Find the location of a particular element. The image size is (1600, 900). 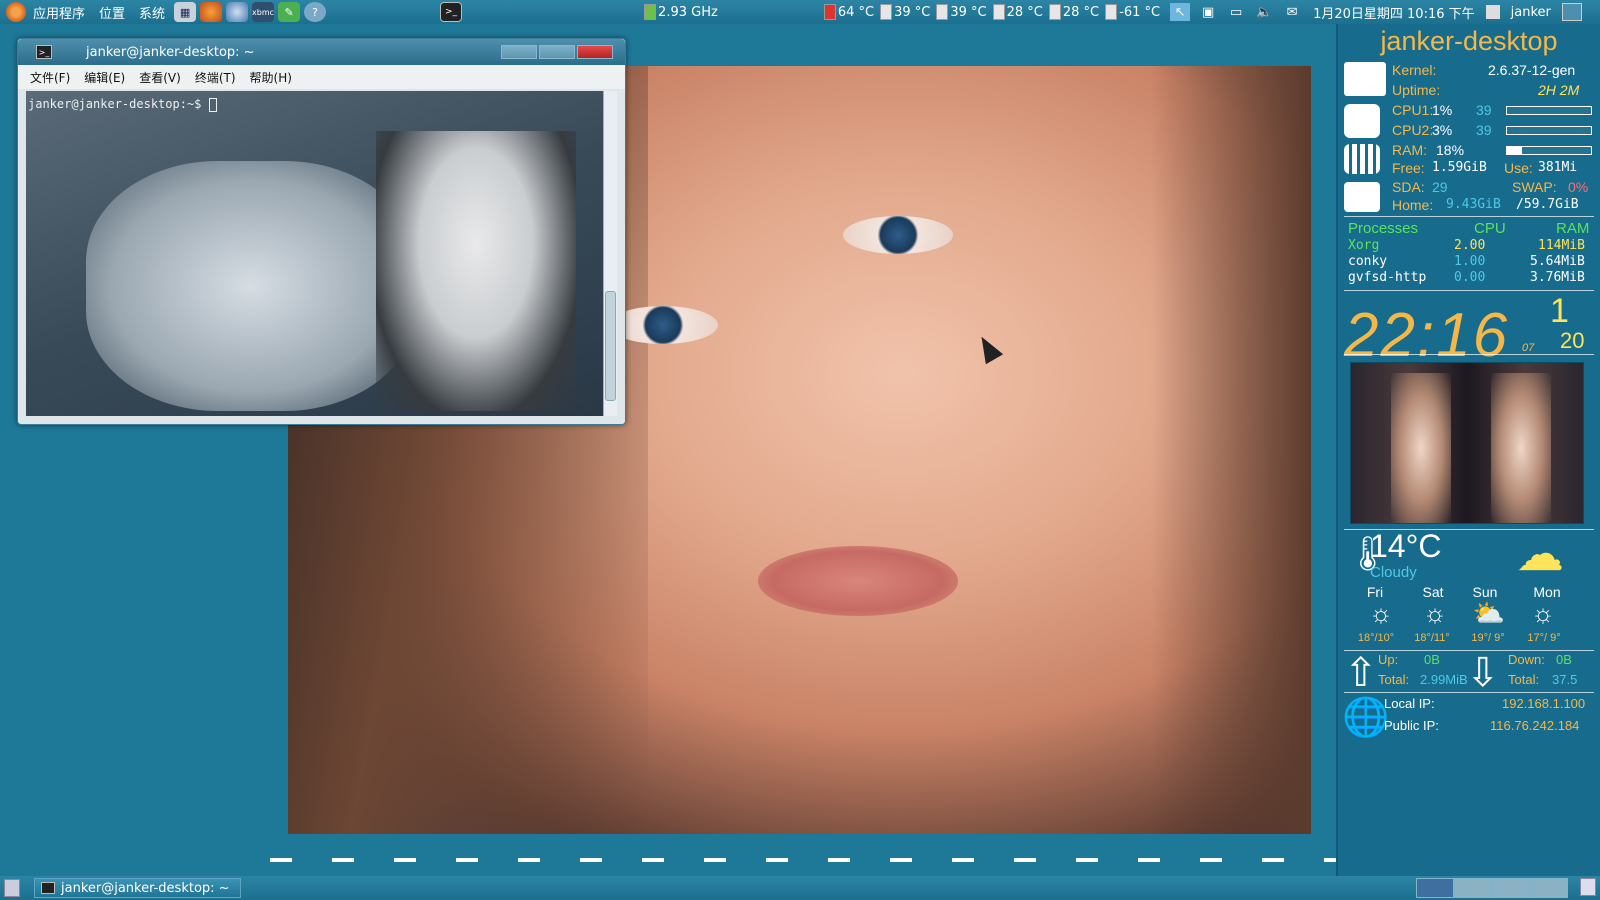

ram-icon is located at coordinates (1362, 159).